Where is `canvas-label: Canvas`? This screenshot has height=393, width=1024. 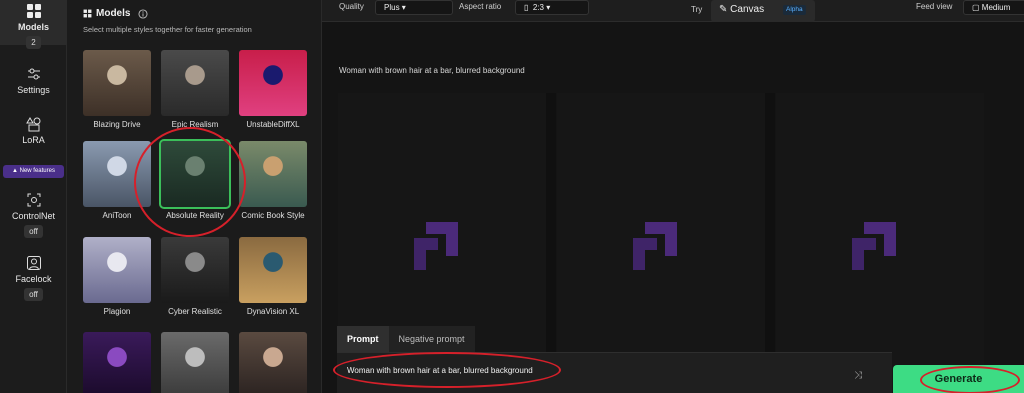
canvas-label: Canvas is located at coordinates (747, 9).